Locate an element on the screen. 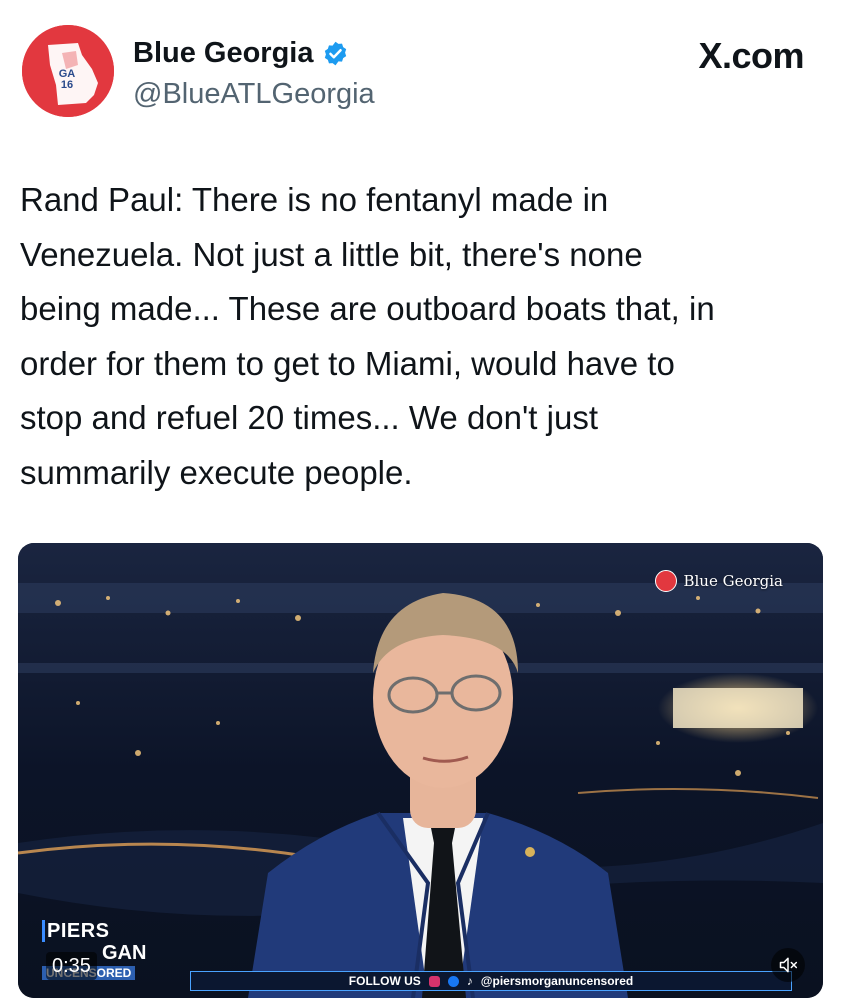 The width and height of the screenshot is (842, 1000). facebook-icon is located at coordinates (453, 981).